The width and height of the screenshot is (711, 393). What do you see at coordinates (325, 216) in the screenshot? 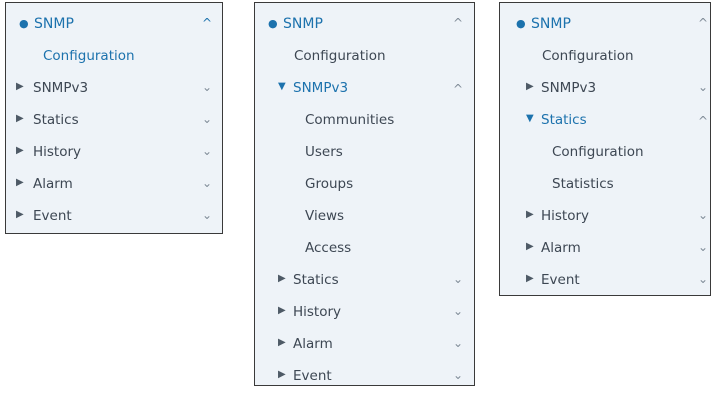
I see `views-label: Views` at bounding box center [325, 216].